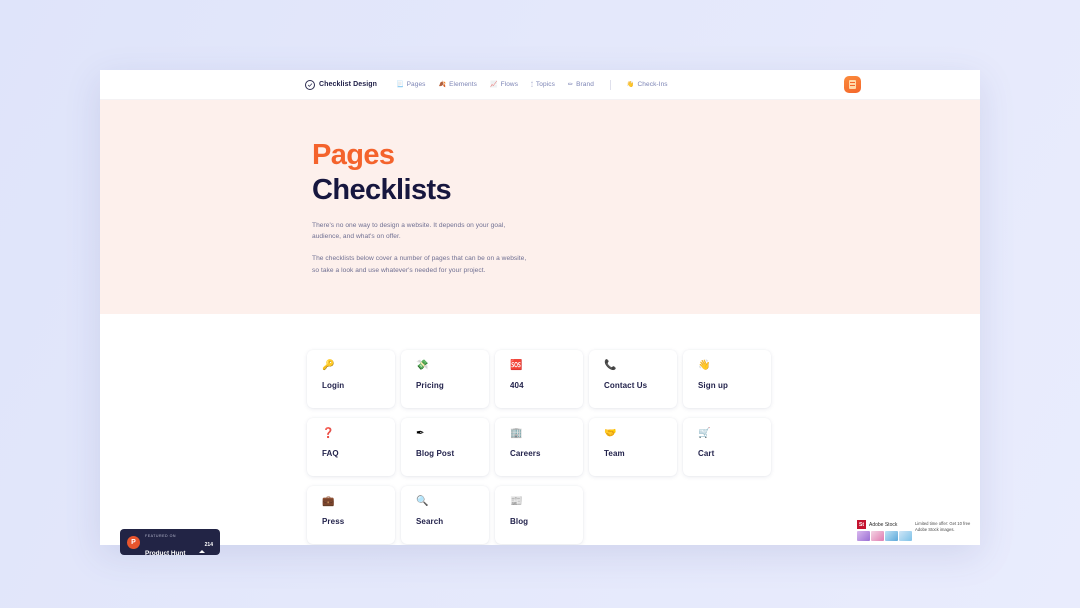 The width and height of the screenshot is (1080, 608). What do you see at coordinates (353, 155) in the screenshot?
I see `page-title-line1: Pages` at bounding box center [353, 155].